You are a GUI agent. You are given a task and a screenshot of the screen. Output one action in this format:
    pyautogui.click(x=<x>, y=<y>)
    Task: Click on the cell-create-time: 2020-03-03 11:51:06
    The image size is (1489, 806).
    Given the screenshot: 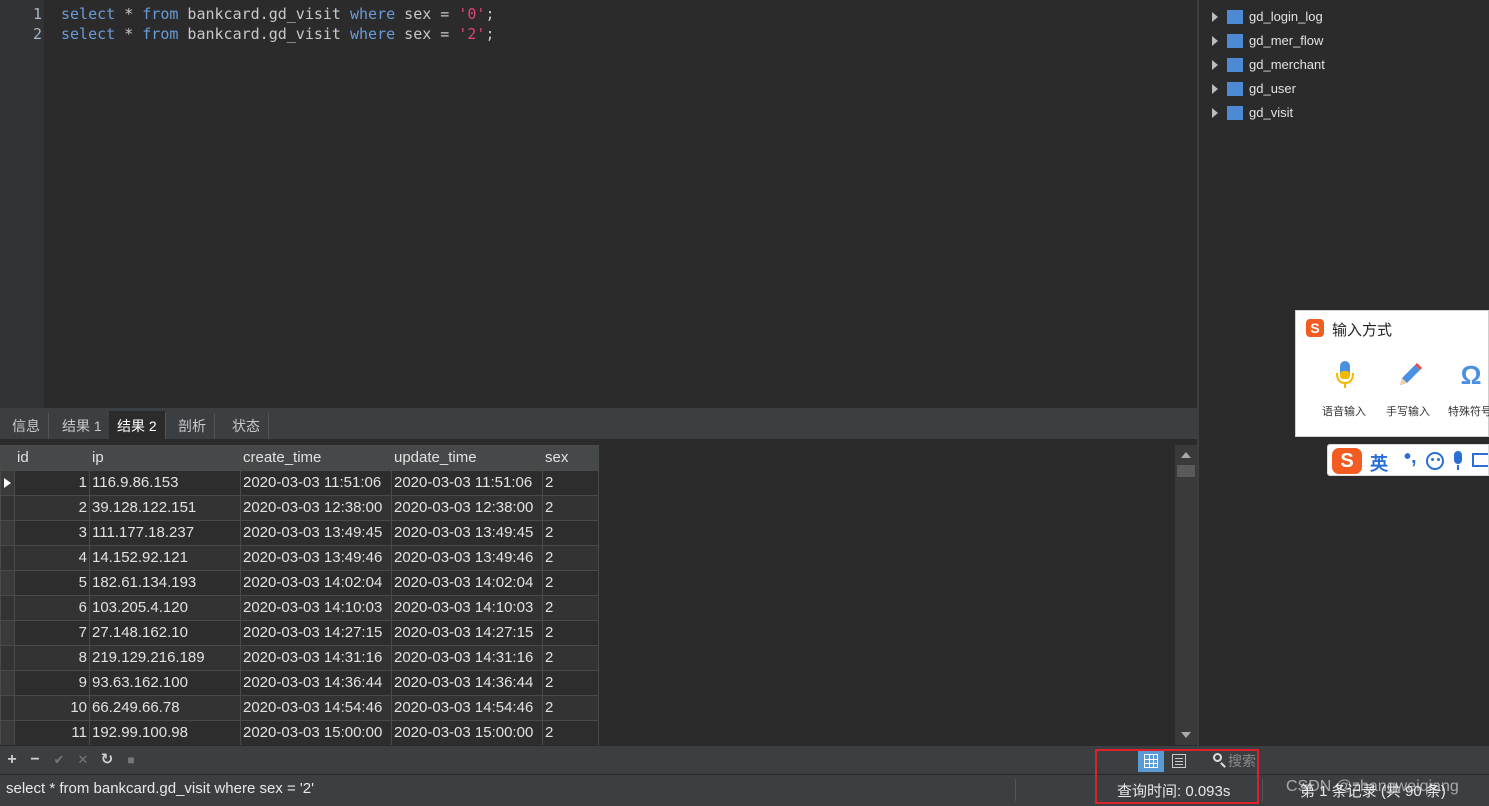 What is the action you would take?
    pyautogui.click(x=316, y=483)
    